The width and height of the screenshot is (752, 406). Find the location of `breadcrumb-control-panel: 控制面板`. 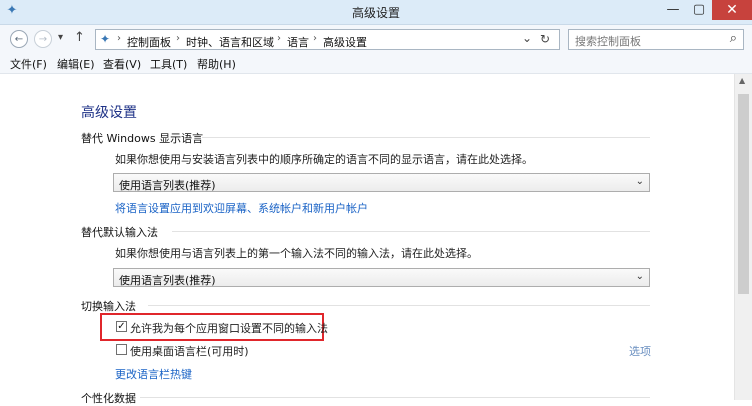

breadcrumb-control-panel: 控制面板 is located at coordinates (149, 42).